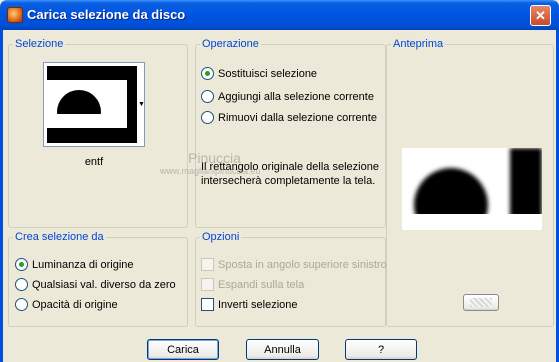  I want to click on selezione-legend: Selezione, so click(39, 44).